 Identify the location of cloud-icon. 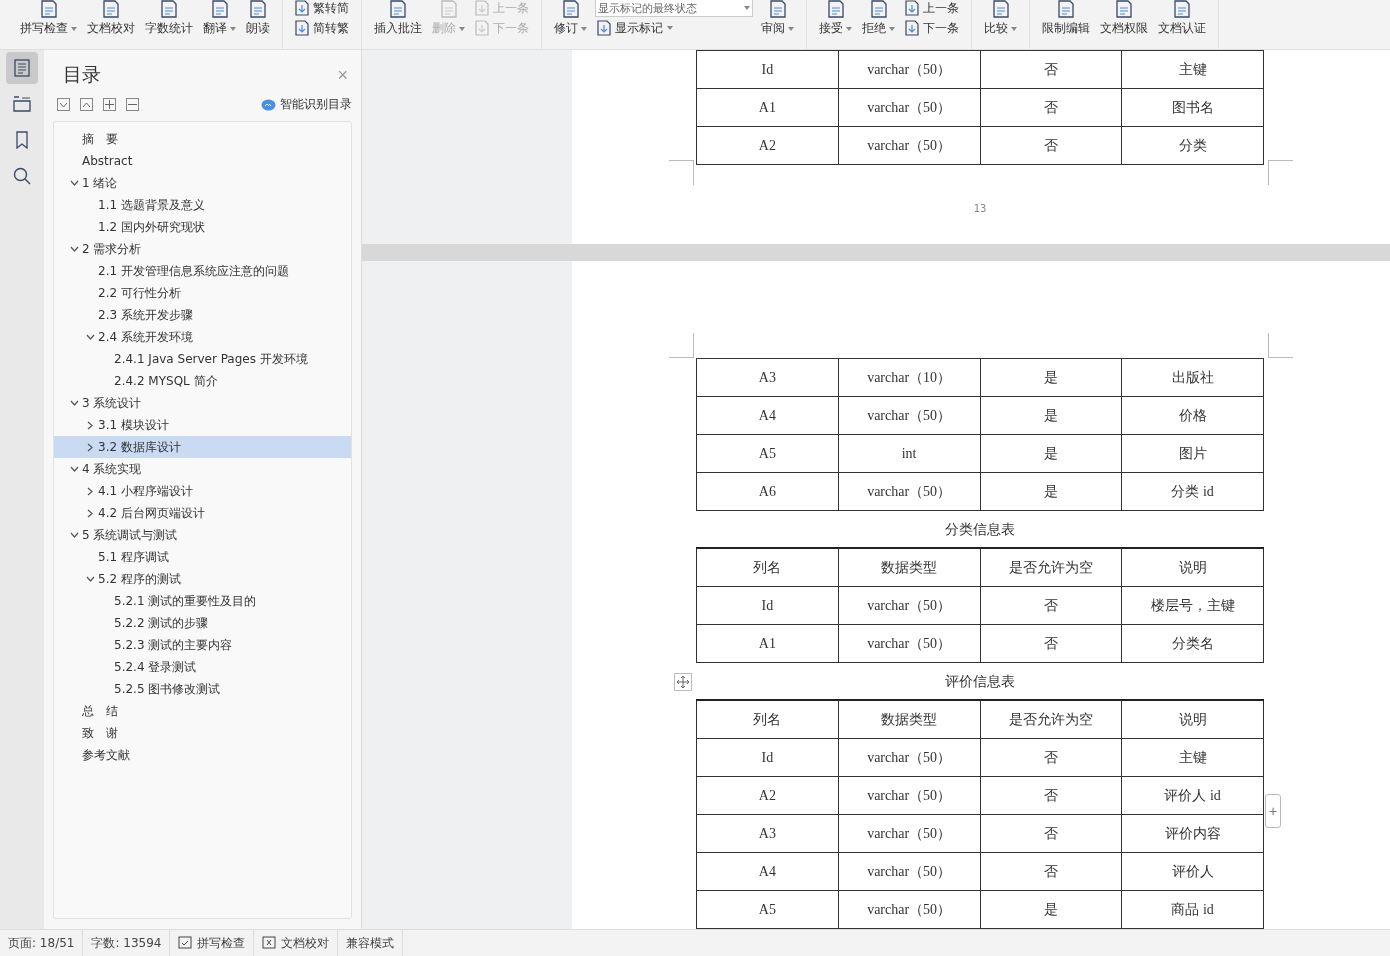
(268, 104).